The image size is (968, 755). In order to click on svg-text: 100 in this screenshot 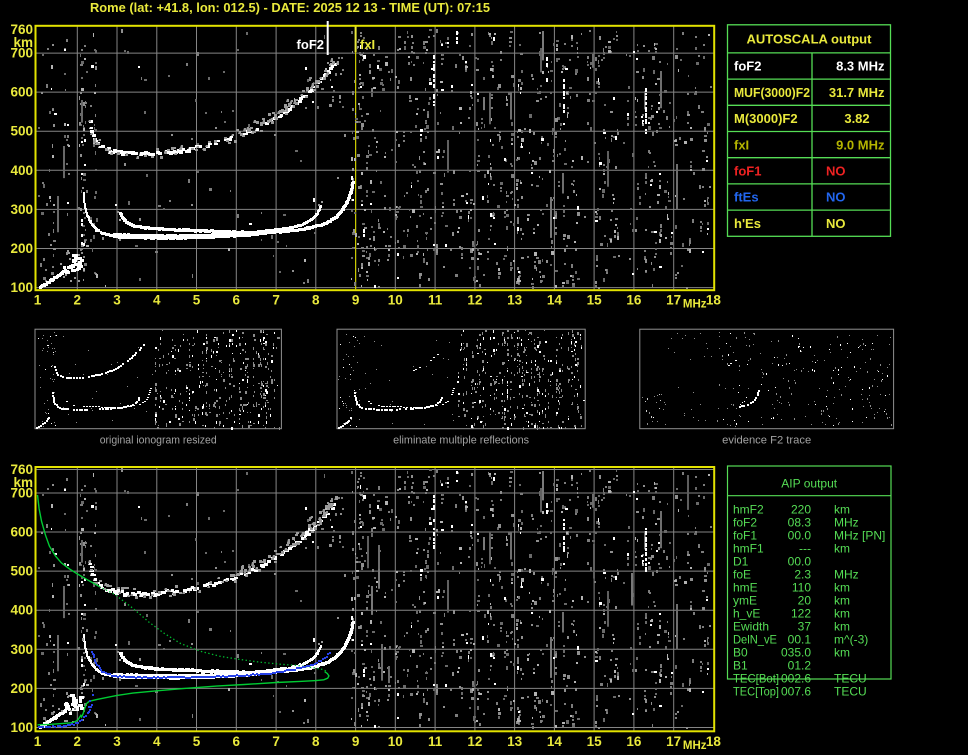, I will do `click(21, 727)`.